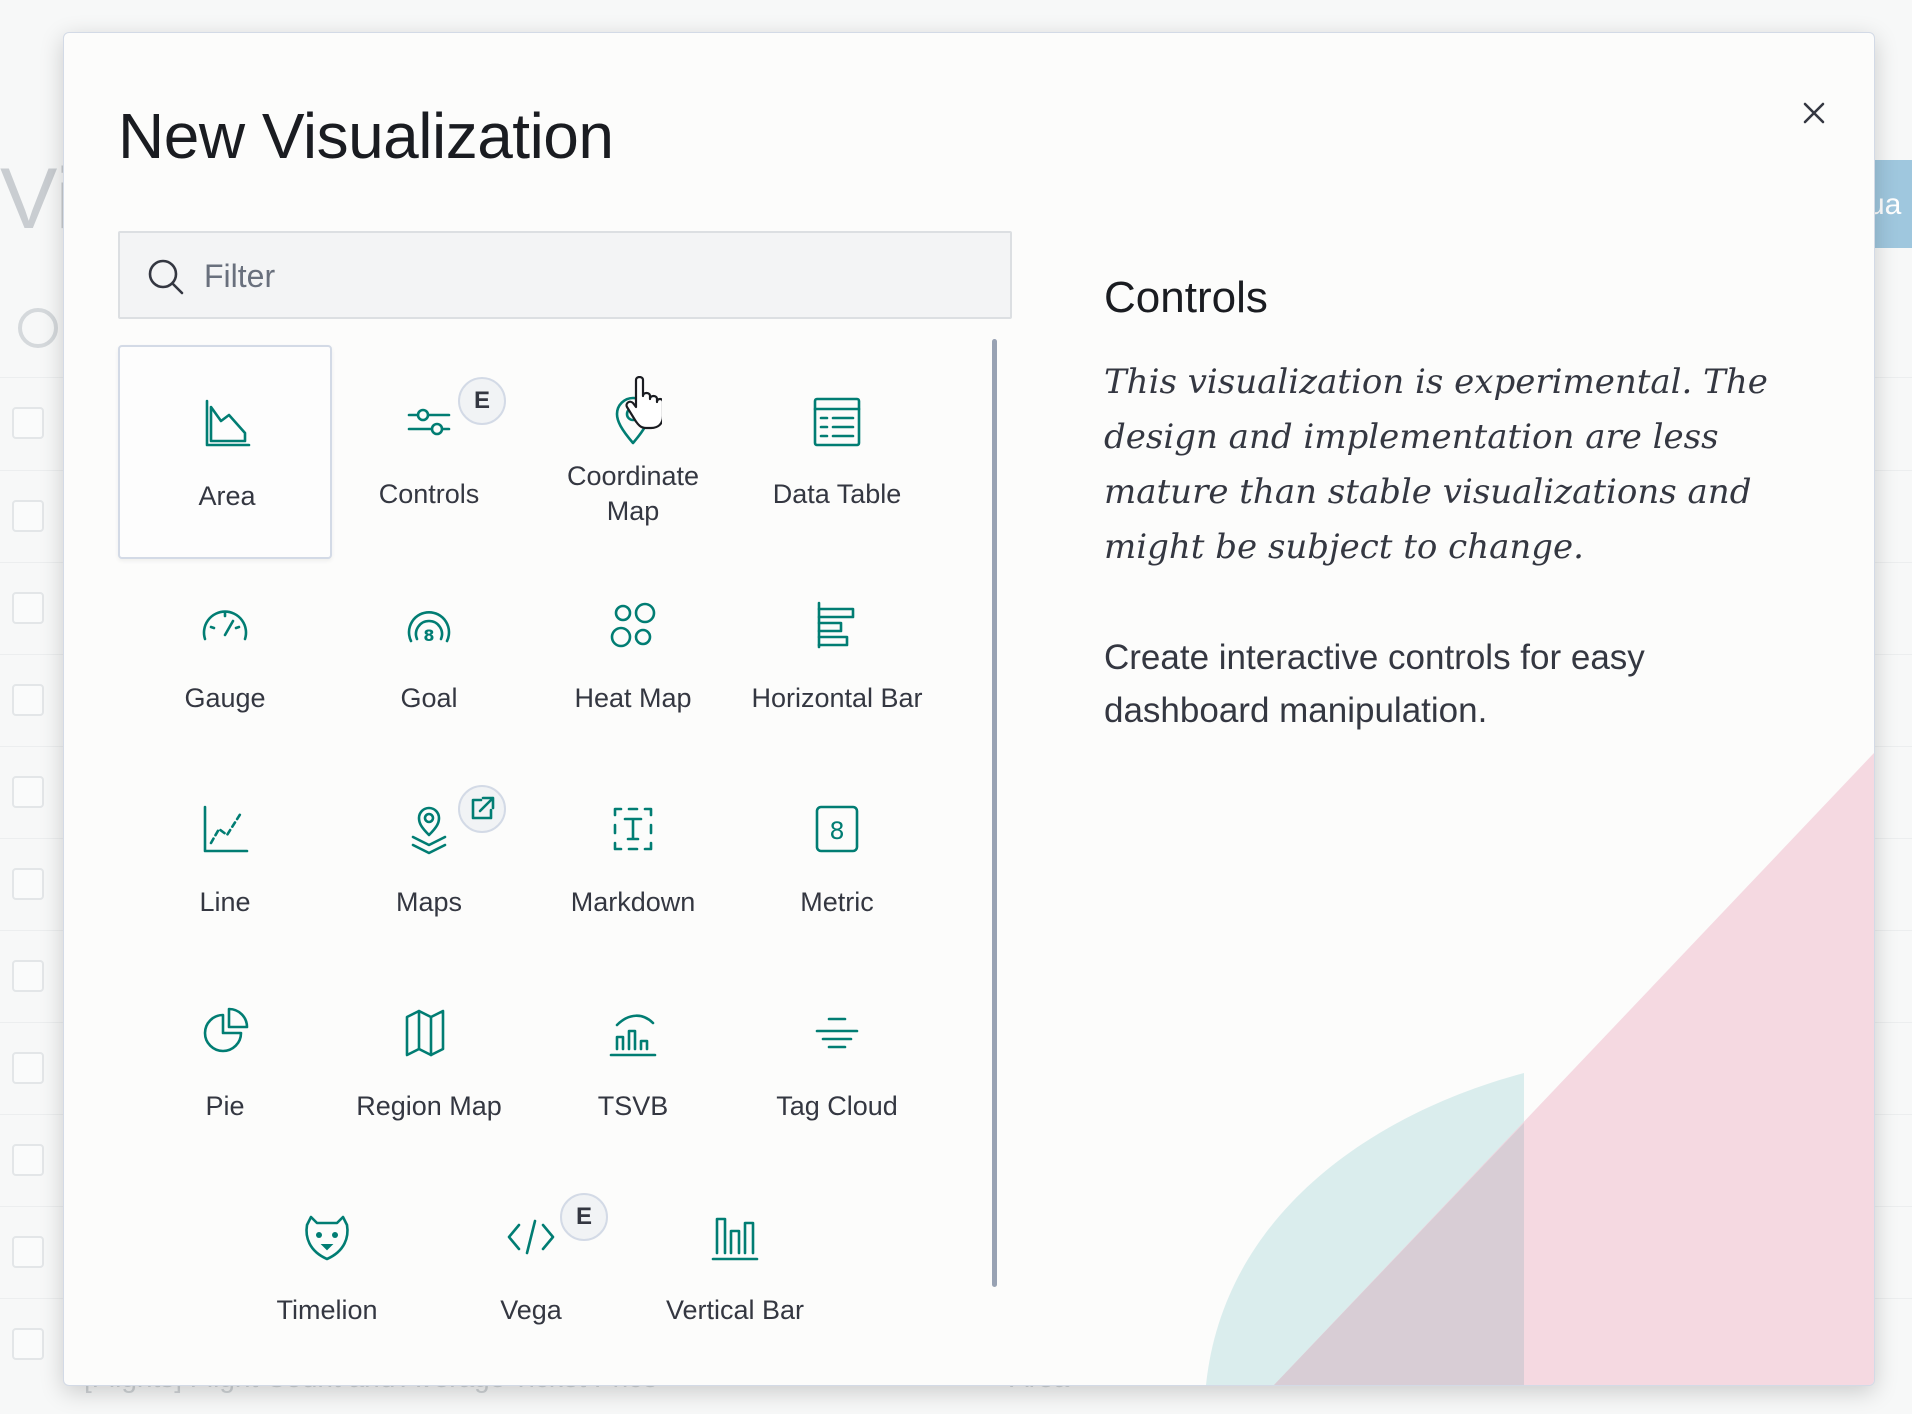  I want to click on line-chart-icon, so click(225, 829).